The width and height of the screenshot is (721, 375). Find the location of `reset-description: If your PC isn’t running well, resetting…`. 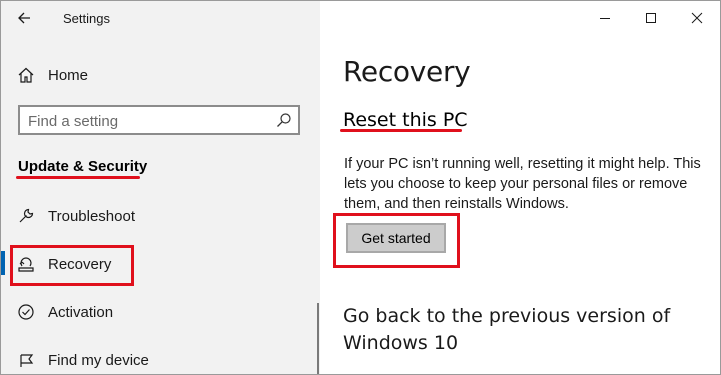

reset-description: If your PC isn’t running well, resetting… is located at coordinates (522, 184).